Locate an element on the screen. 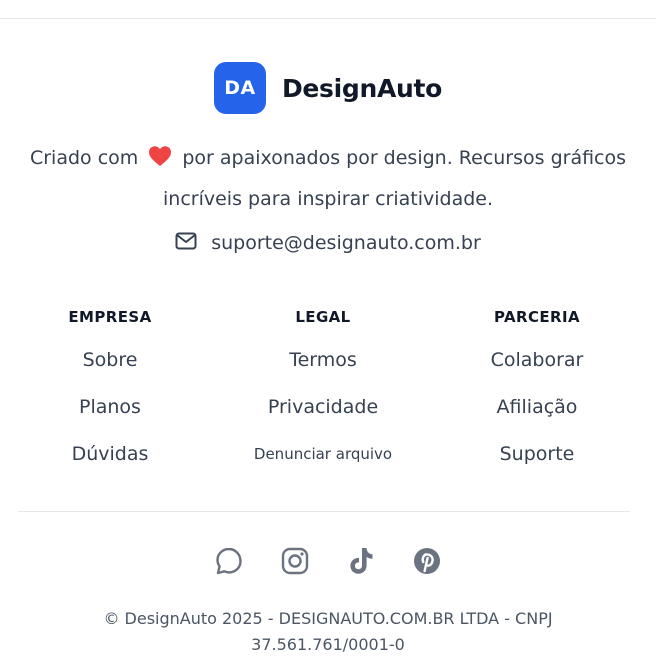  column-parceria: PARCERIA Colaborar Afiliação Suporte is located at coordinates (537, 391).